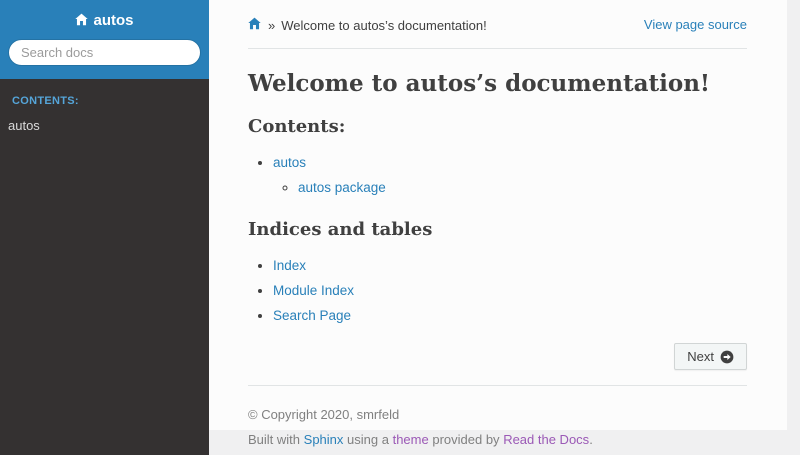 Image resolution: width=800 pixels, height=455 pixels. Describe the element at coordinates (289, 265) in the screenshot. I see `index-link: Index` at that location.